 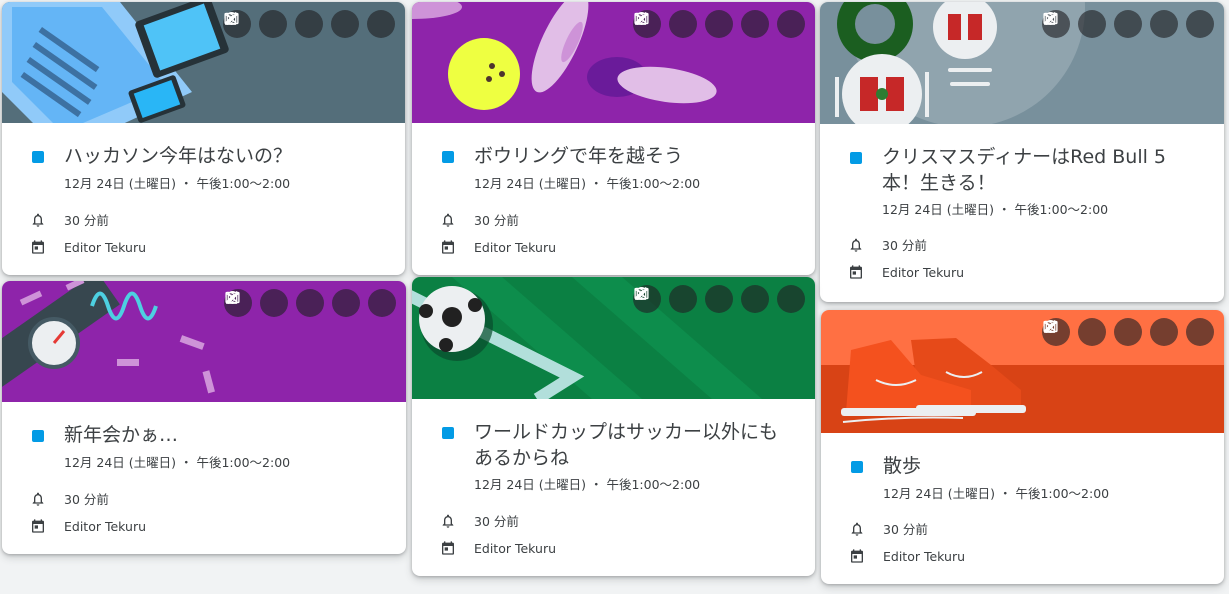 I want to click on banner-soccer-illustration, so click(x=613, y=338).